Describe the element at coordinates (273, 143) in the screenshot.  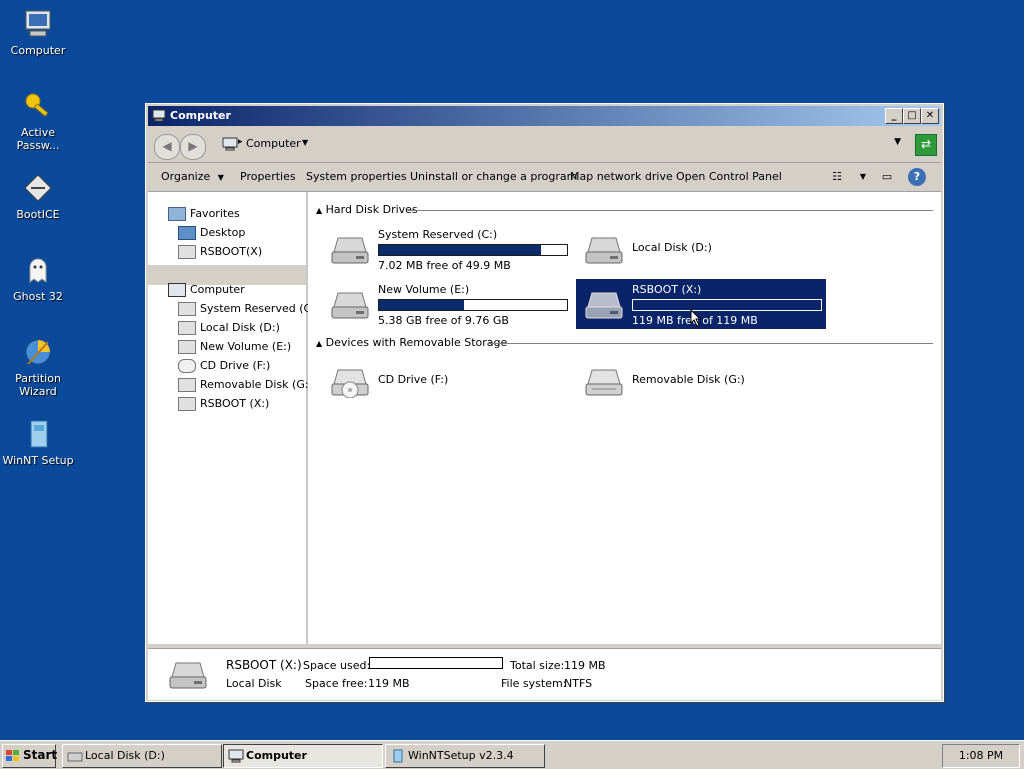
I see `breadcrumb: Computer` at that location.